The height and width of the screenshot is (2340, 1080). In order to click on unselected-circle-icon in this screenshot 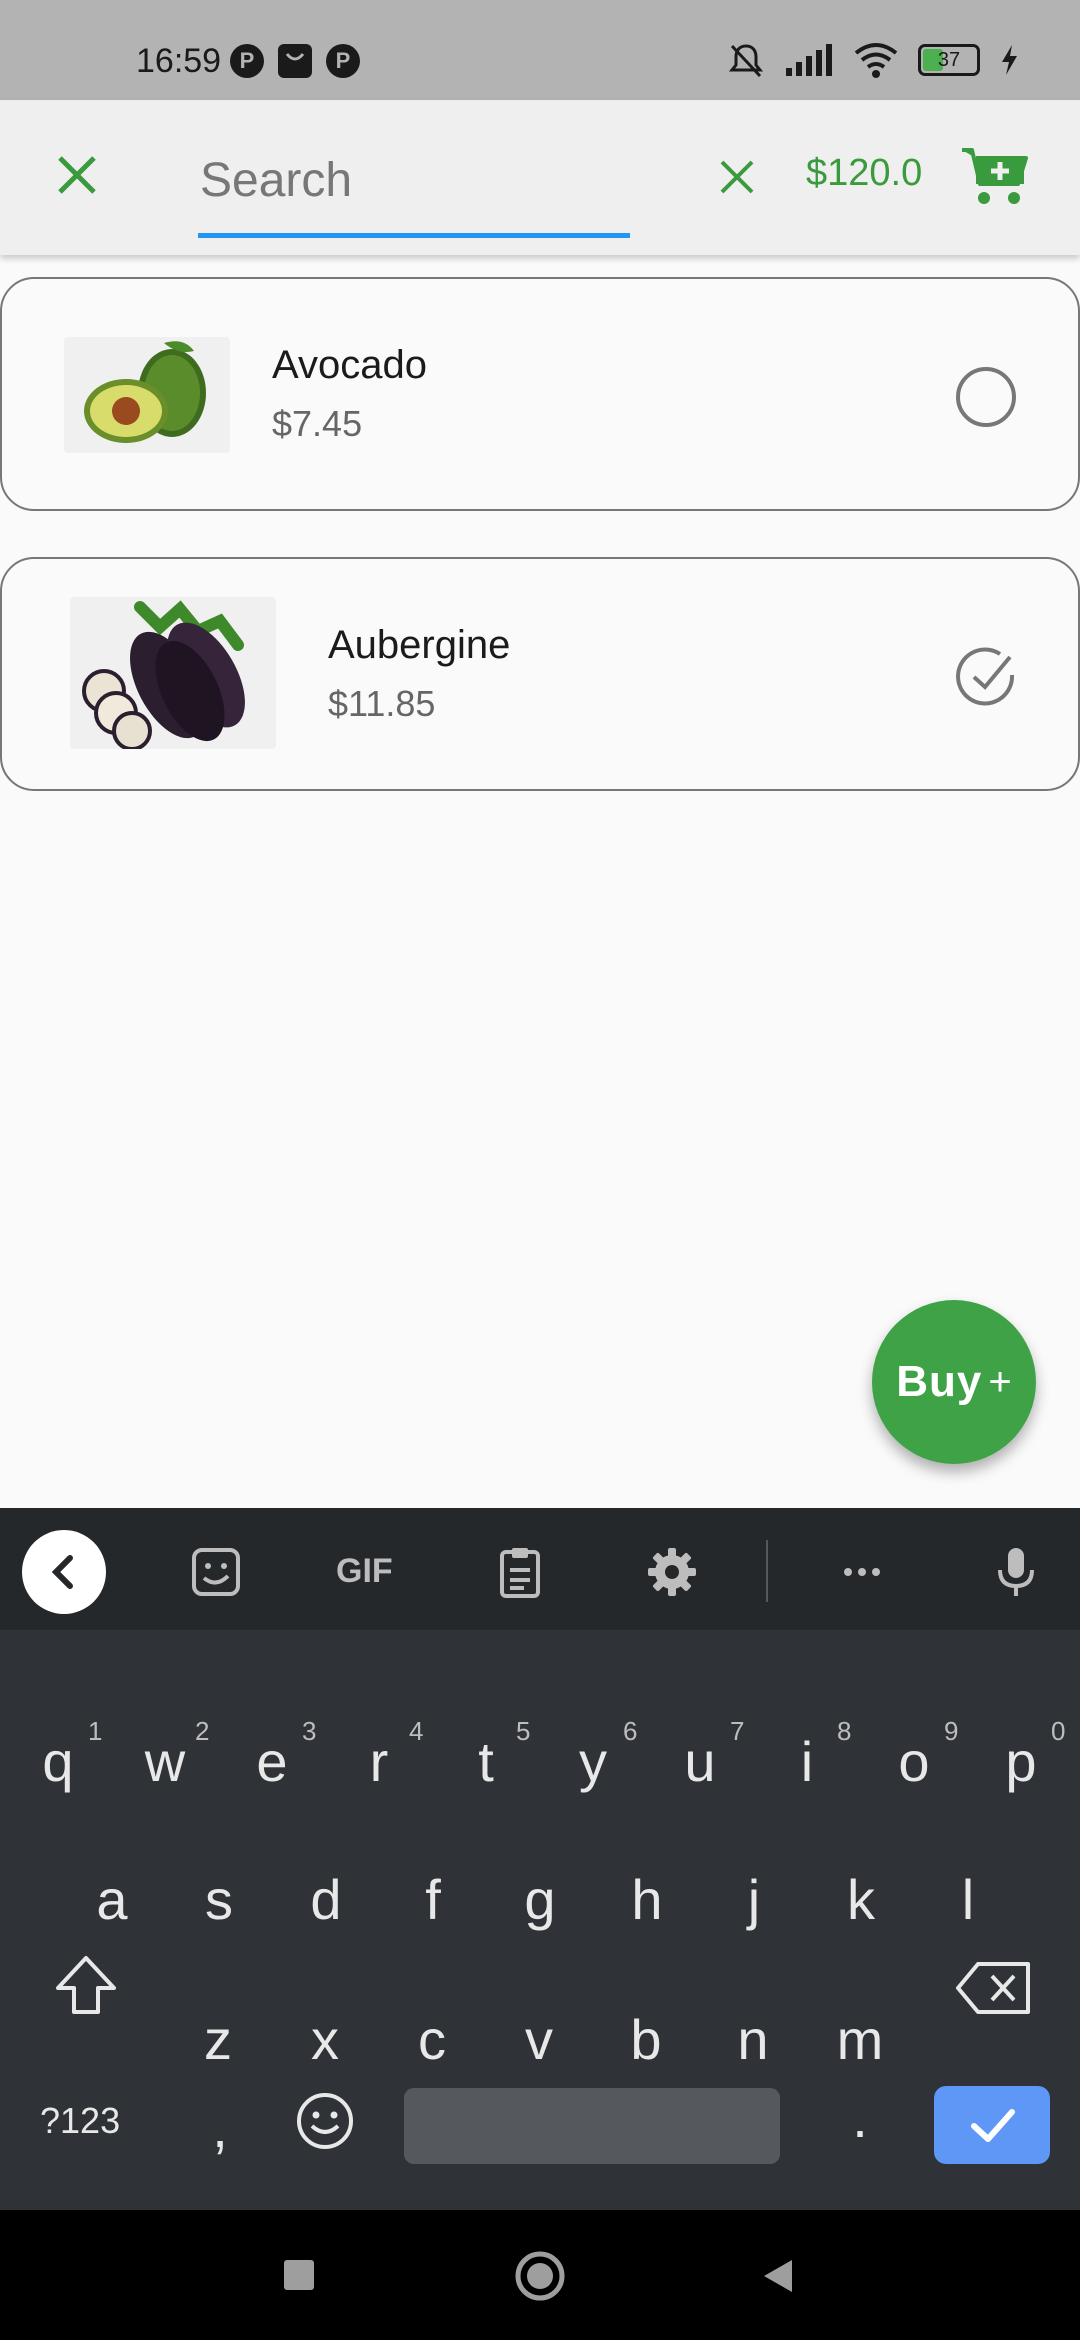, I will do `click(986, 397)`.